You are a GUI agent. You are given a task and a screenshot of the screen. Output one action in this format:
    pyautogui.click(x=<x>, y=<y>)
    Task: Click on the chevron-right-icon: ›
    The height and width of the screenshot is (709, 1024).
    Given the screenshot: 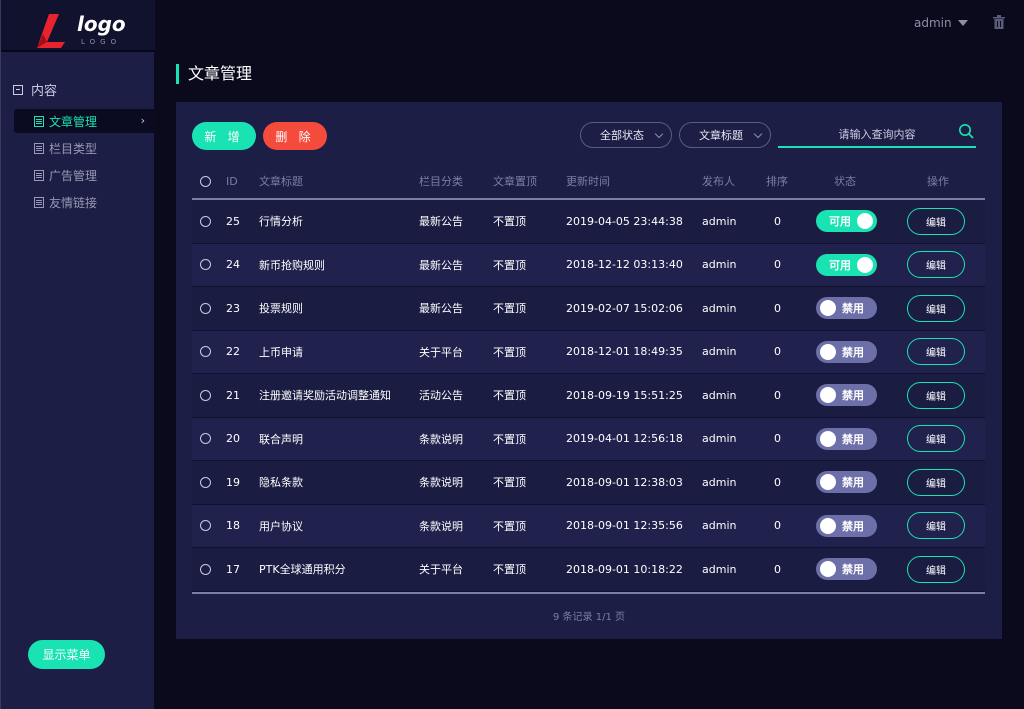 What is the action you would take?
    pyautogui.click(x=142, y=120)
    